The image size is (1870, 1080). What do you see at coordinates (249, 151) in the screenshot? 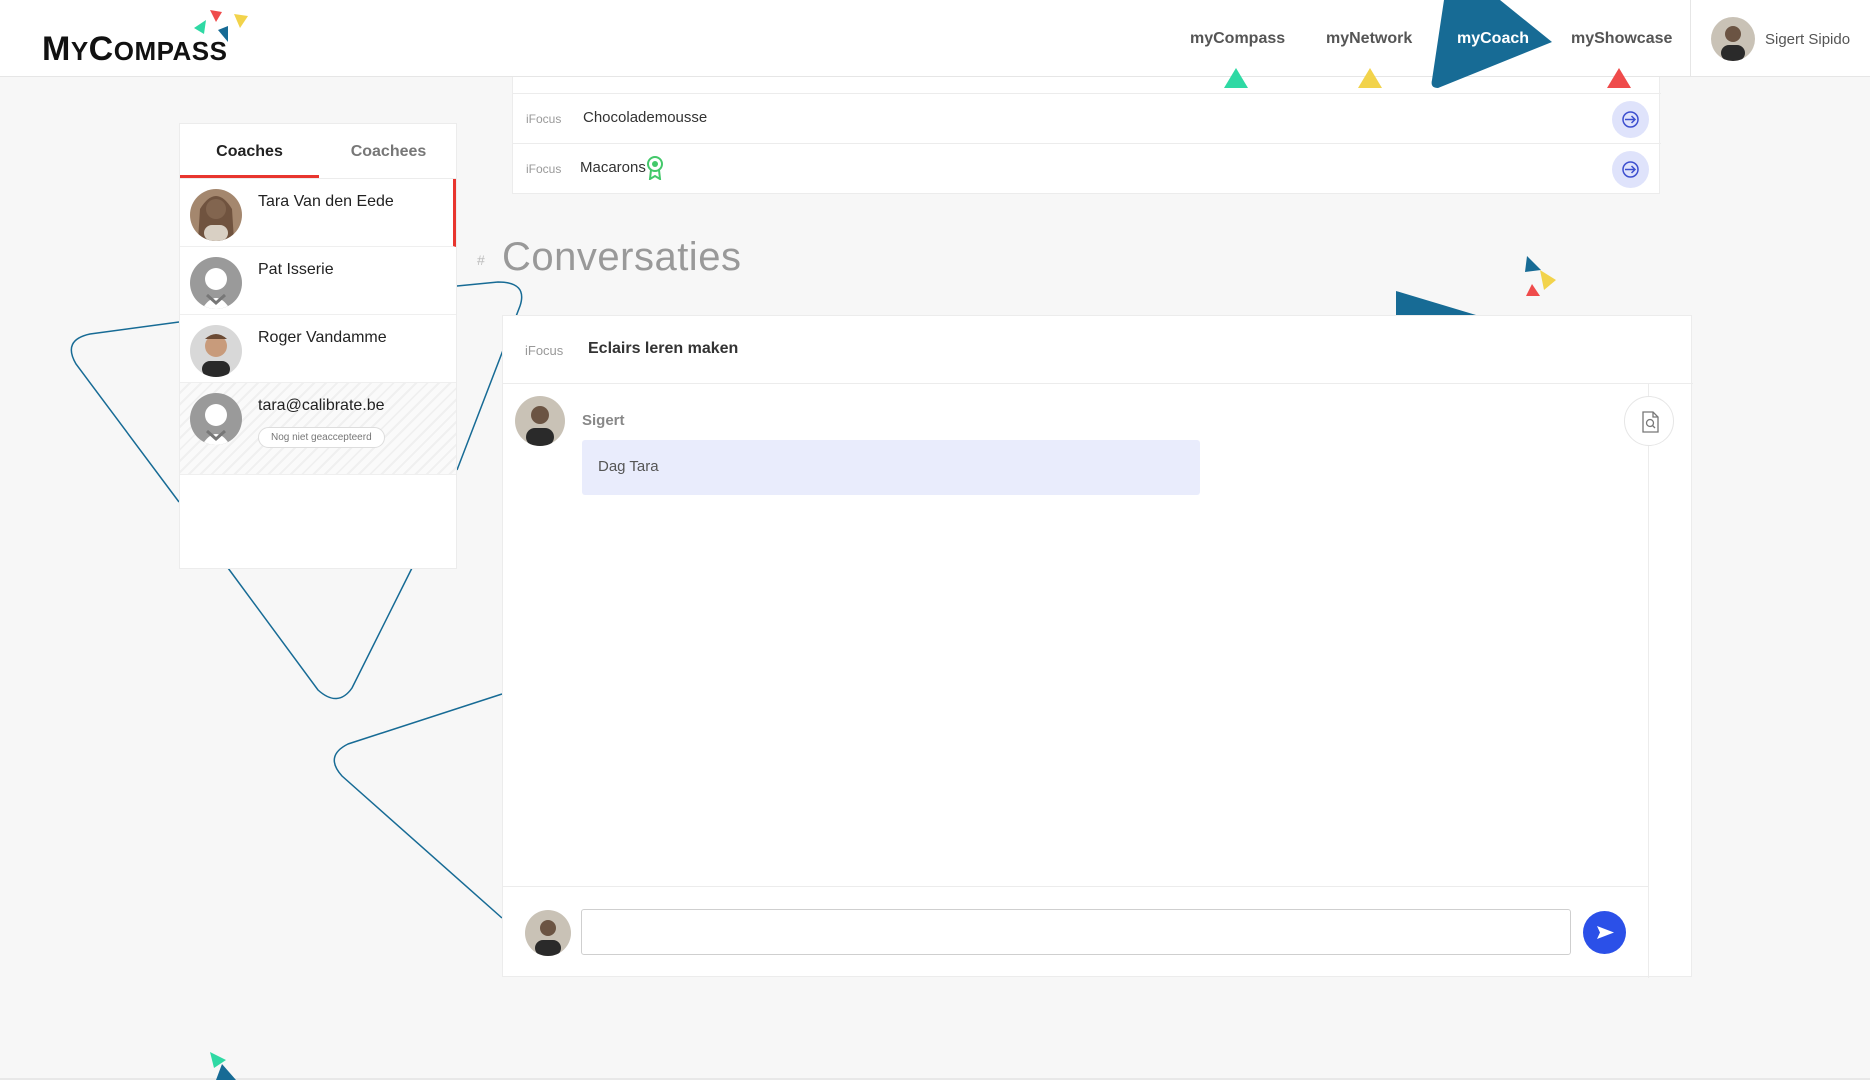
I see `tab-coaches: Coaches` at bounding box center [249, 151].